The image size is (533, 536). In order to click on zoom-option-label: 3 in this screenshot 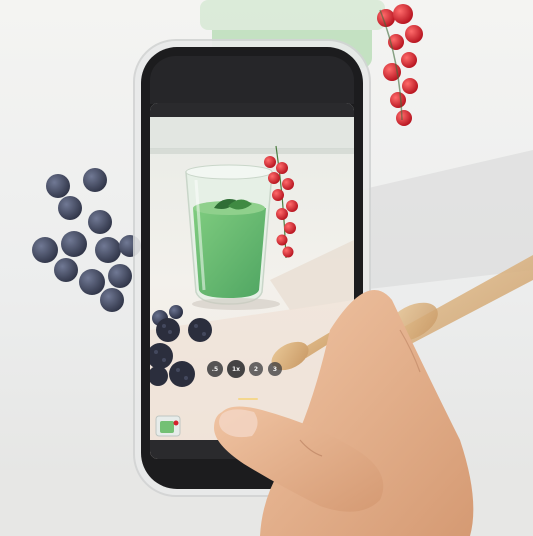, I will do `click(275, 369)`.